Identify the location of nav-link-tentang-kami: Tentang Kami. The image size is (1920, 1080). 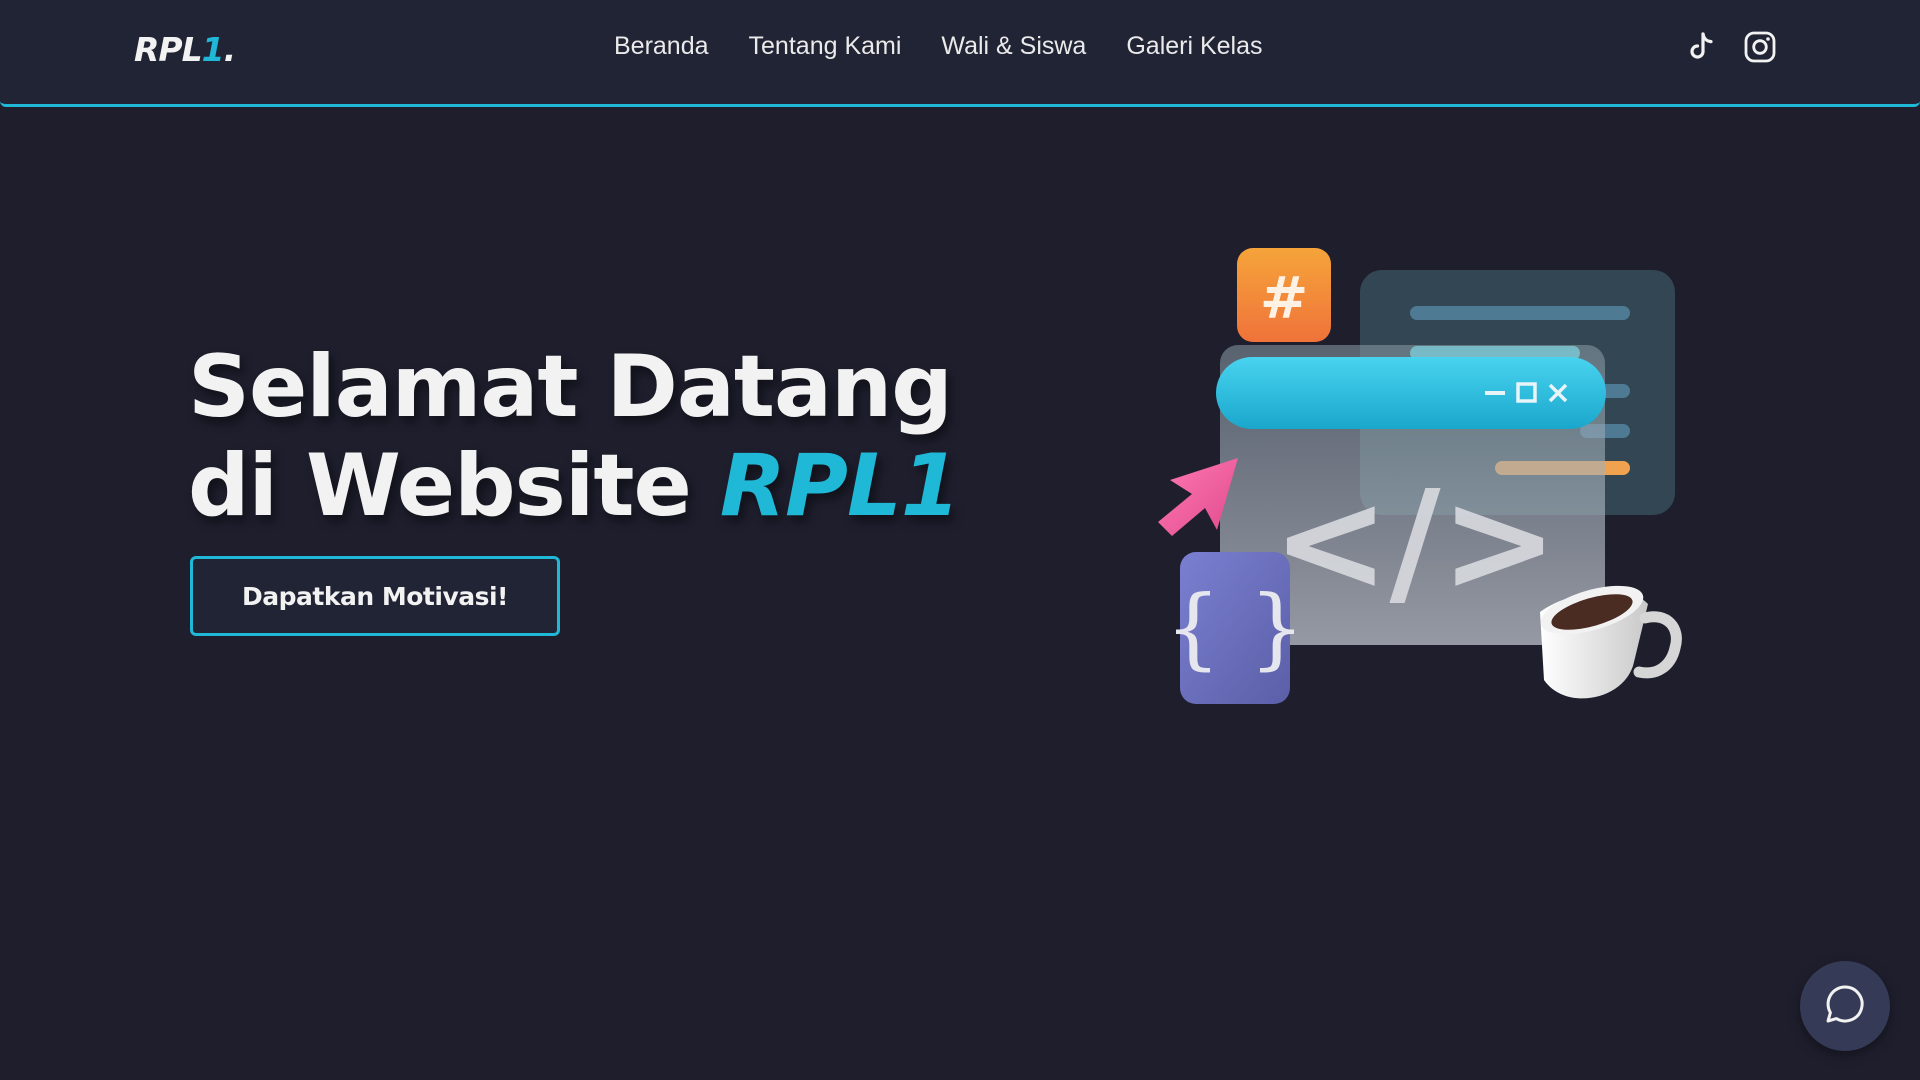
(825, 46).